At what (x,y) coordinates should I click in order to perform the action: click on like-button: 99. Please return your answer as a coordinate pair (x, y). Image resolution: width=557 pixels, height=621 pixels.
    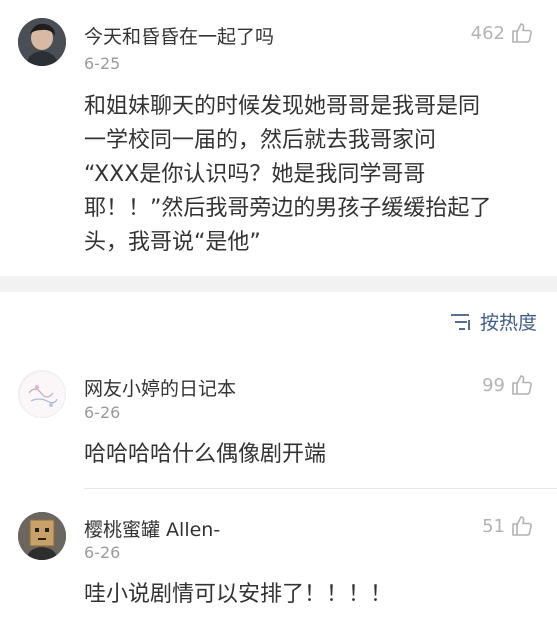
    Looking at the image, I should click on (507, 385).